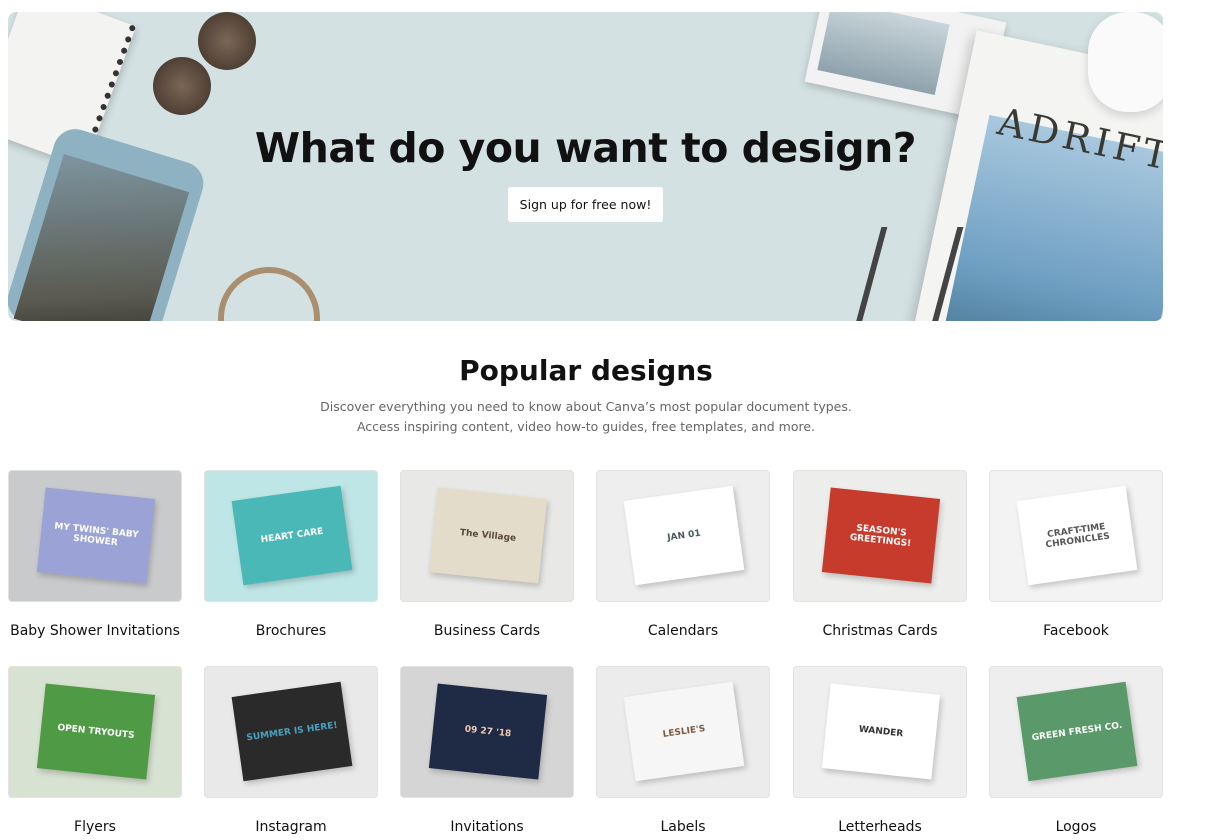 This screenshot has width=1205, height=840. I want to click on thumbnail-text: OPEN TRYOUTS, so click(96, 731).